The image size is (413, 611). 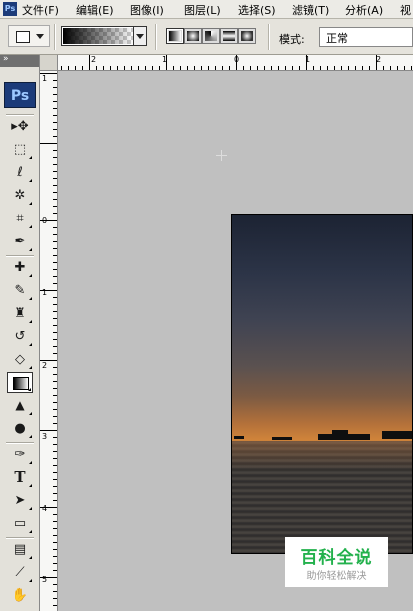 What do you see at coordinates (364, 10) in the screenshot?
I see `menu-analysis: 分析(A)` at bounding box center [364, 10].